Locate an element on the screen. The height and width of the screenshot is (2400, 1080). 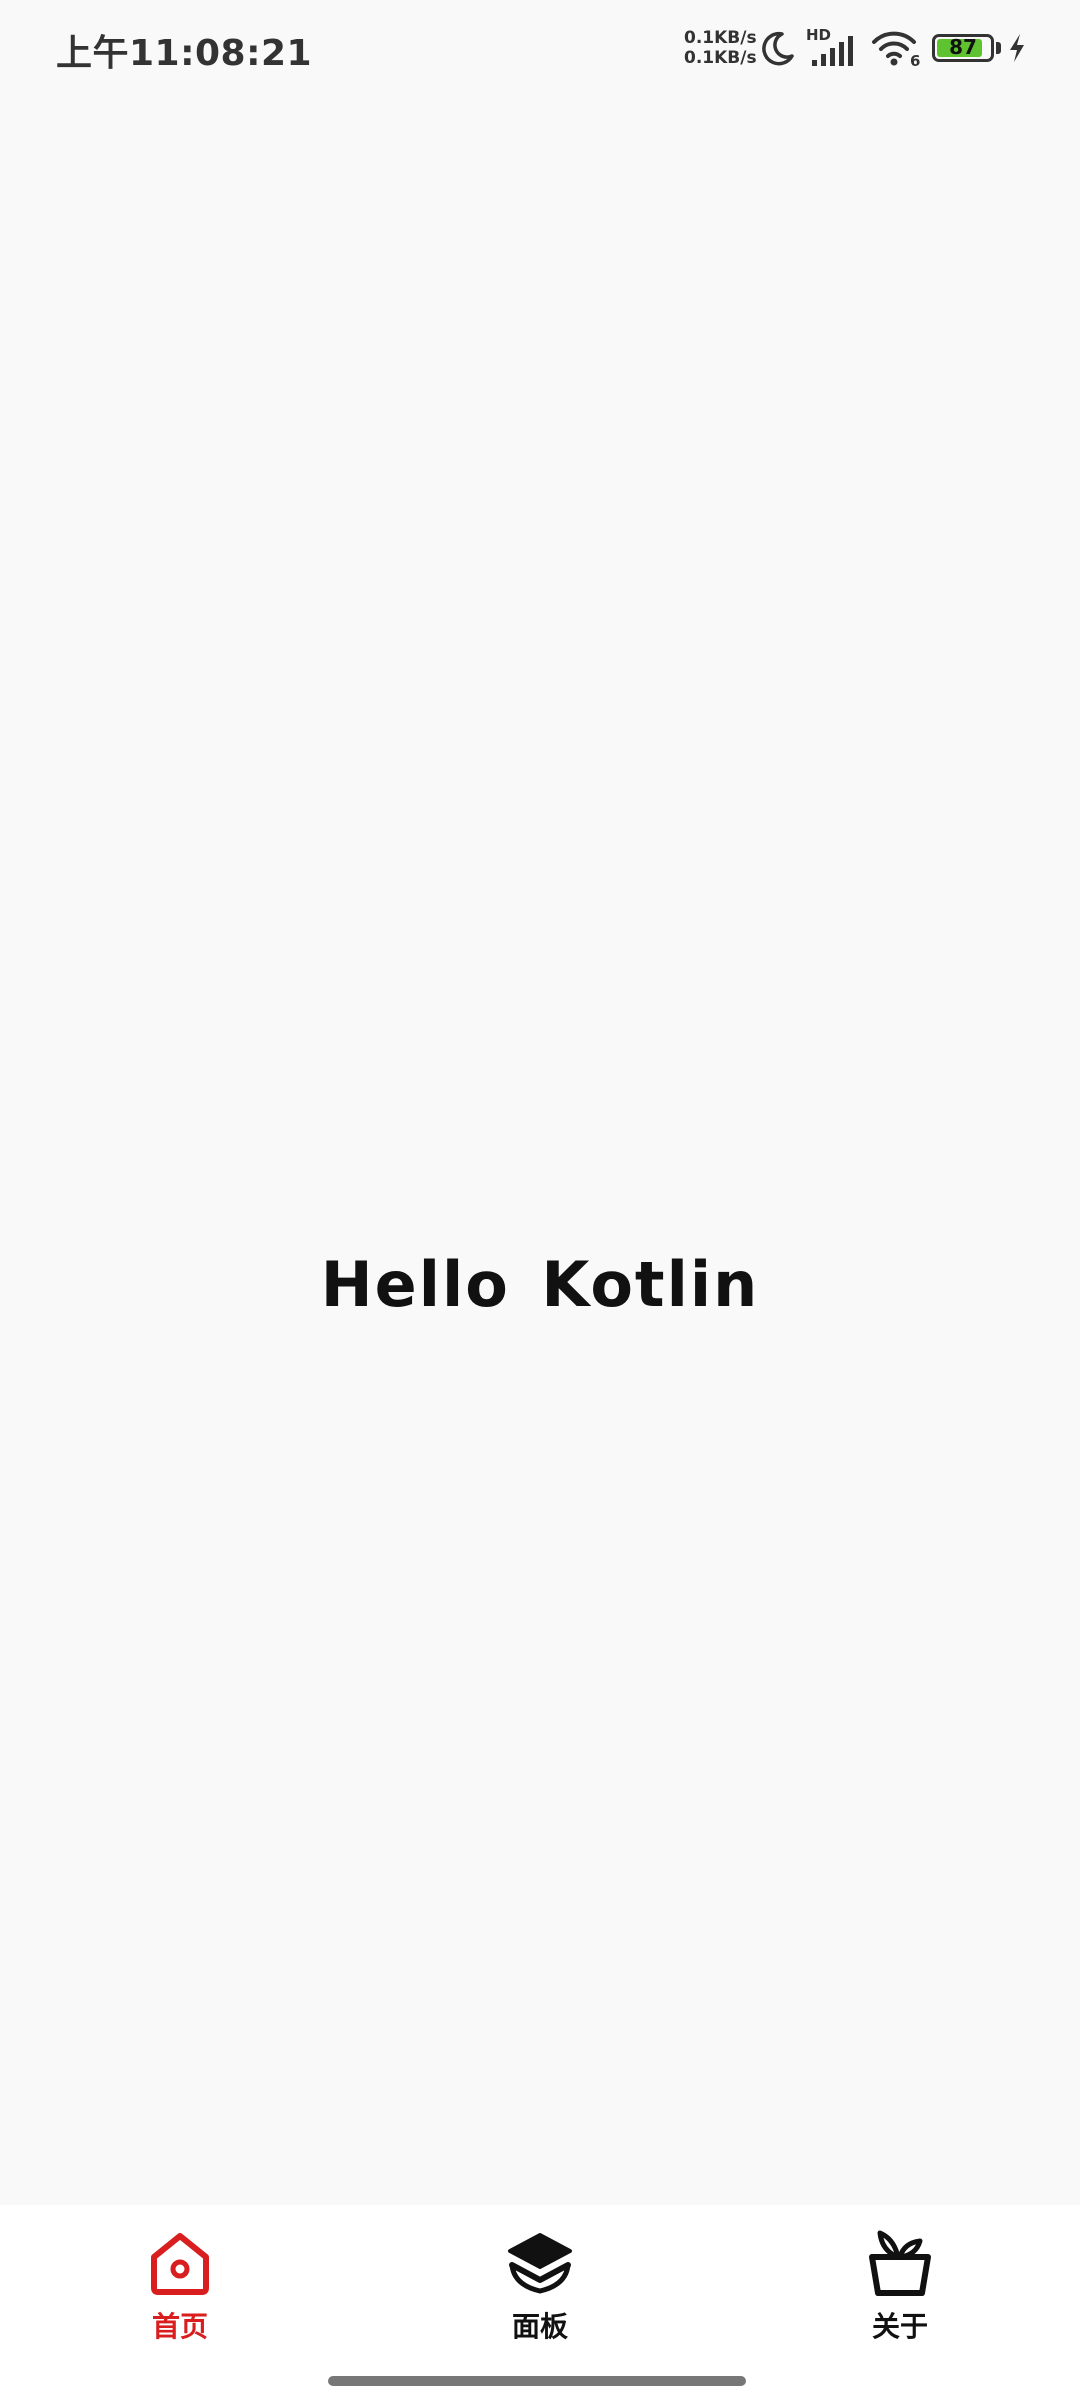
status-time: 上午11:08:21 is located at coordinates (184, 53).